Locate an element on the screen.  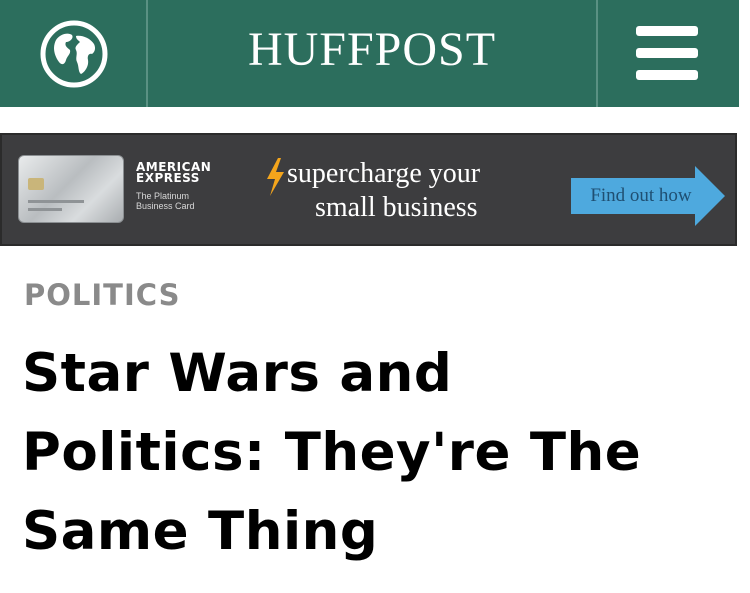
globe-icon is located at coordinates (74, 54).